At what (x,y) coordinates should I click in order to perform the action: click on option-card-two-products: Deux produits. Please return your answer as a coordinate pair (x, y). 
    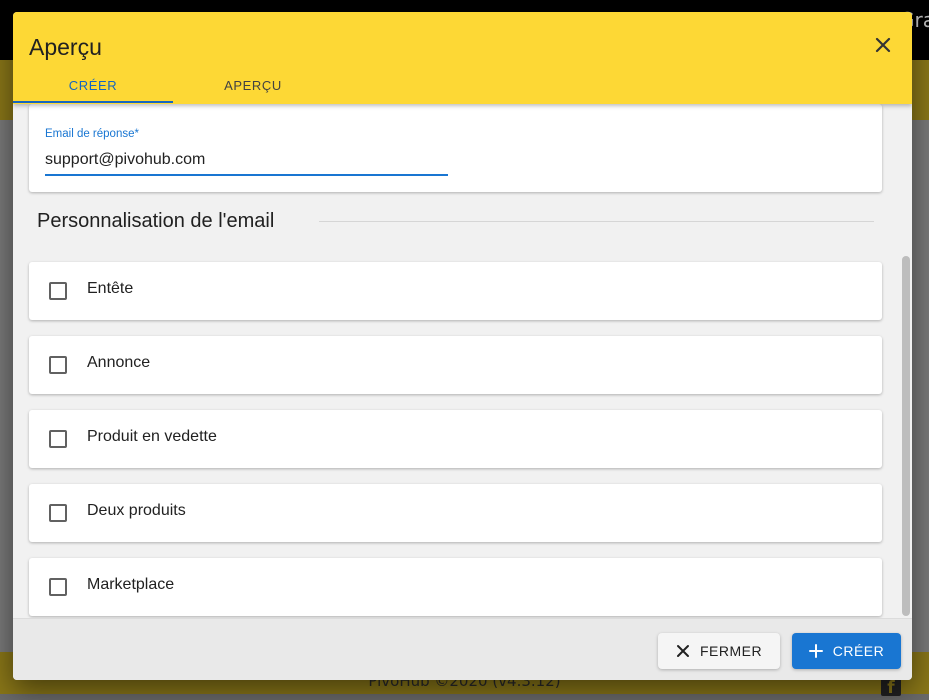
    Looking at the image, I should click on (455, 513).